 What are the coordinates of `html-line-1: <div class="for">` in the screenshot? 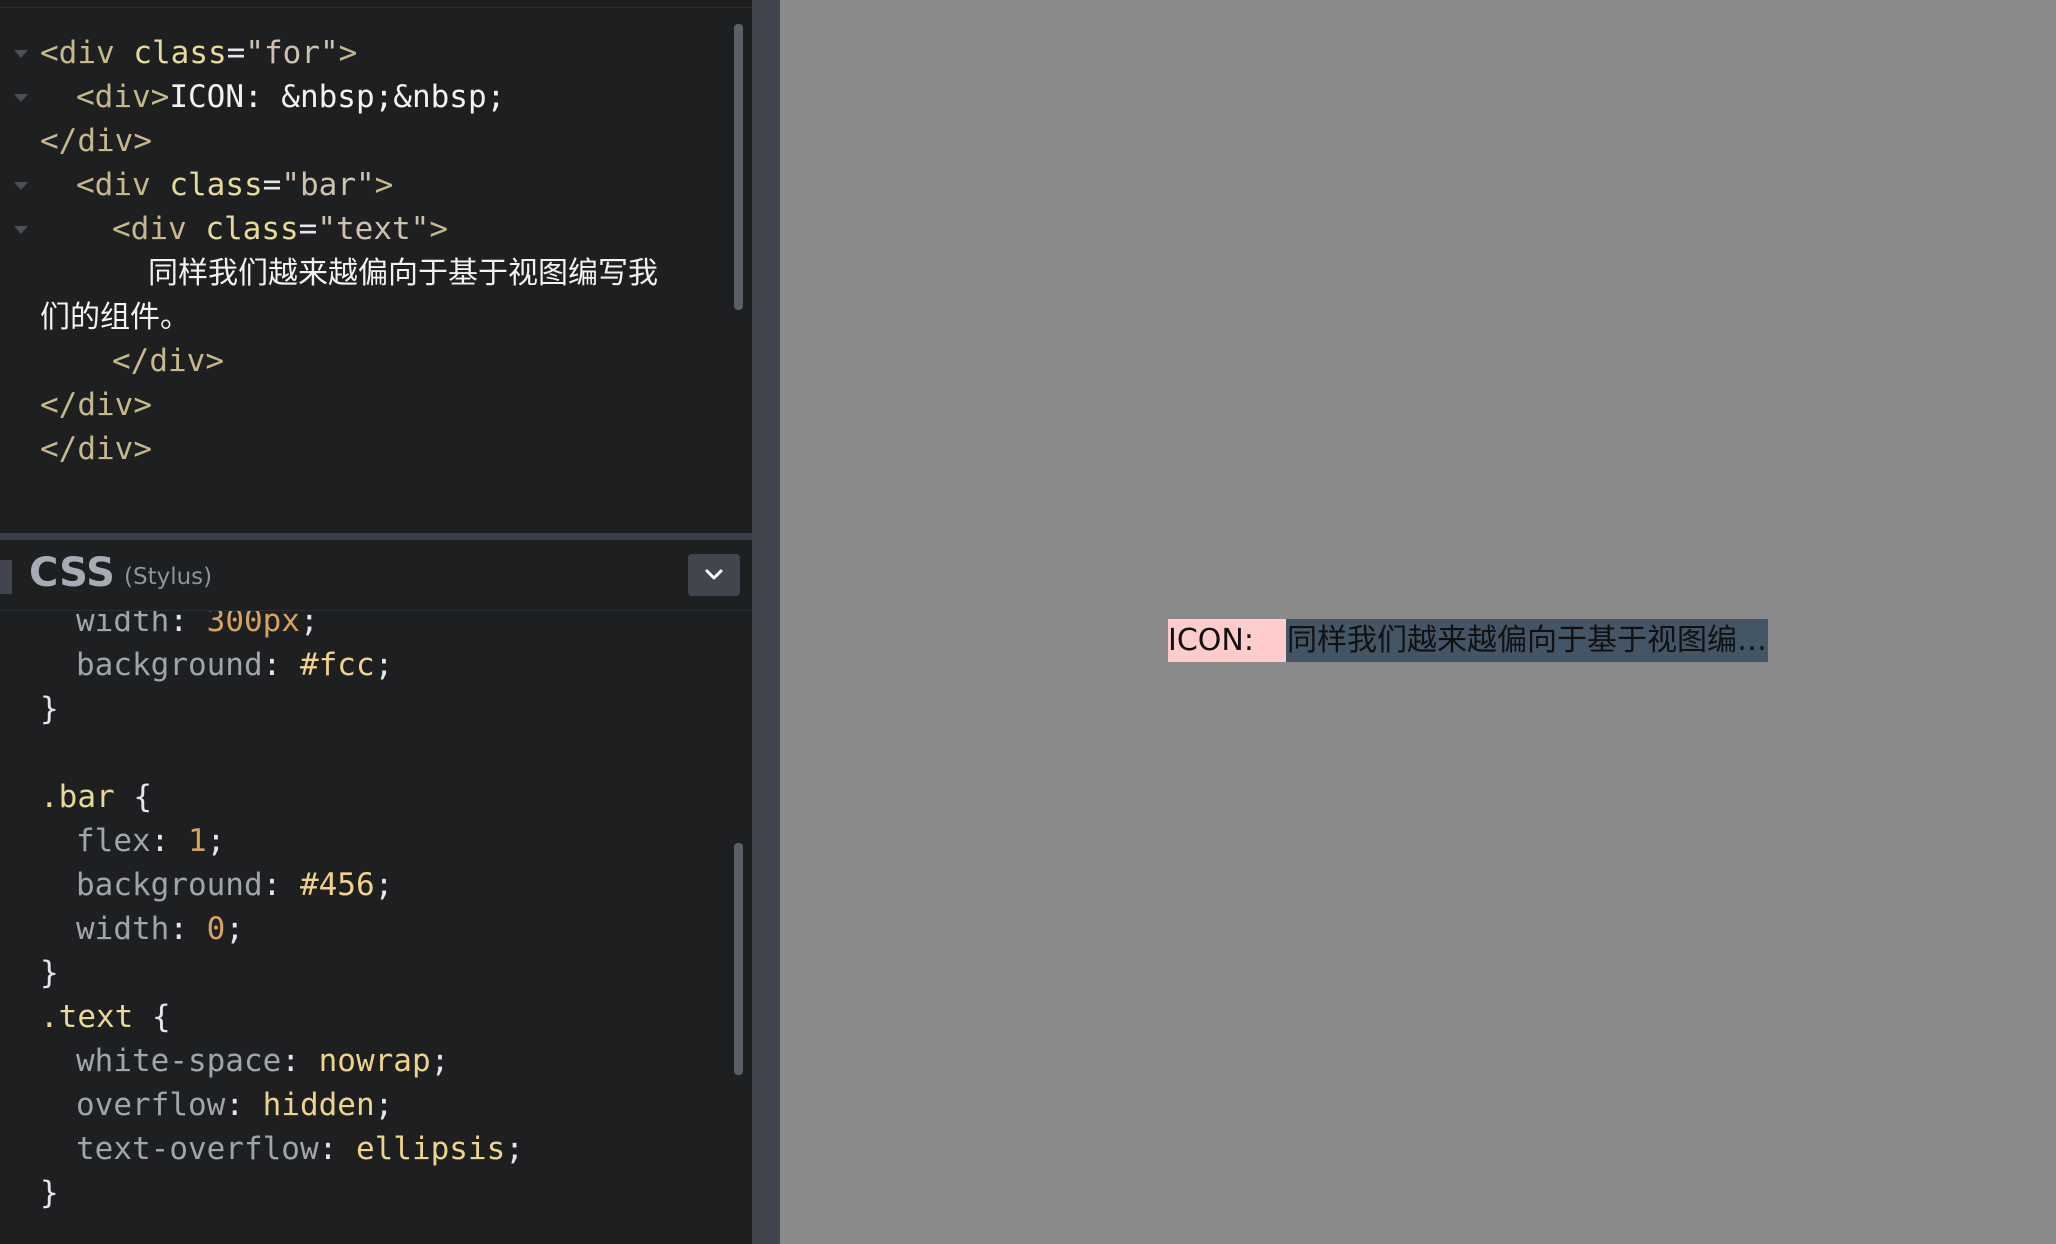 It's located at (199, 53).